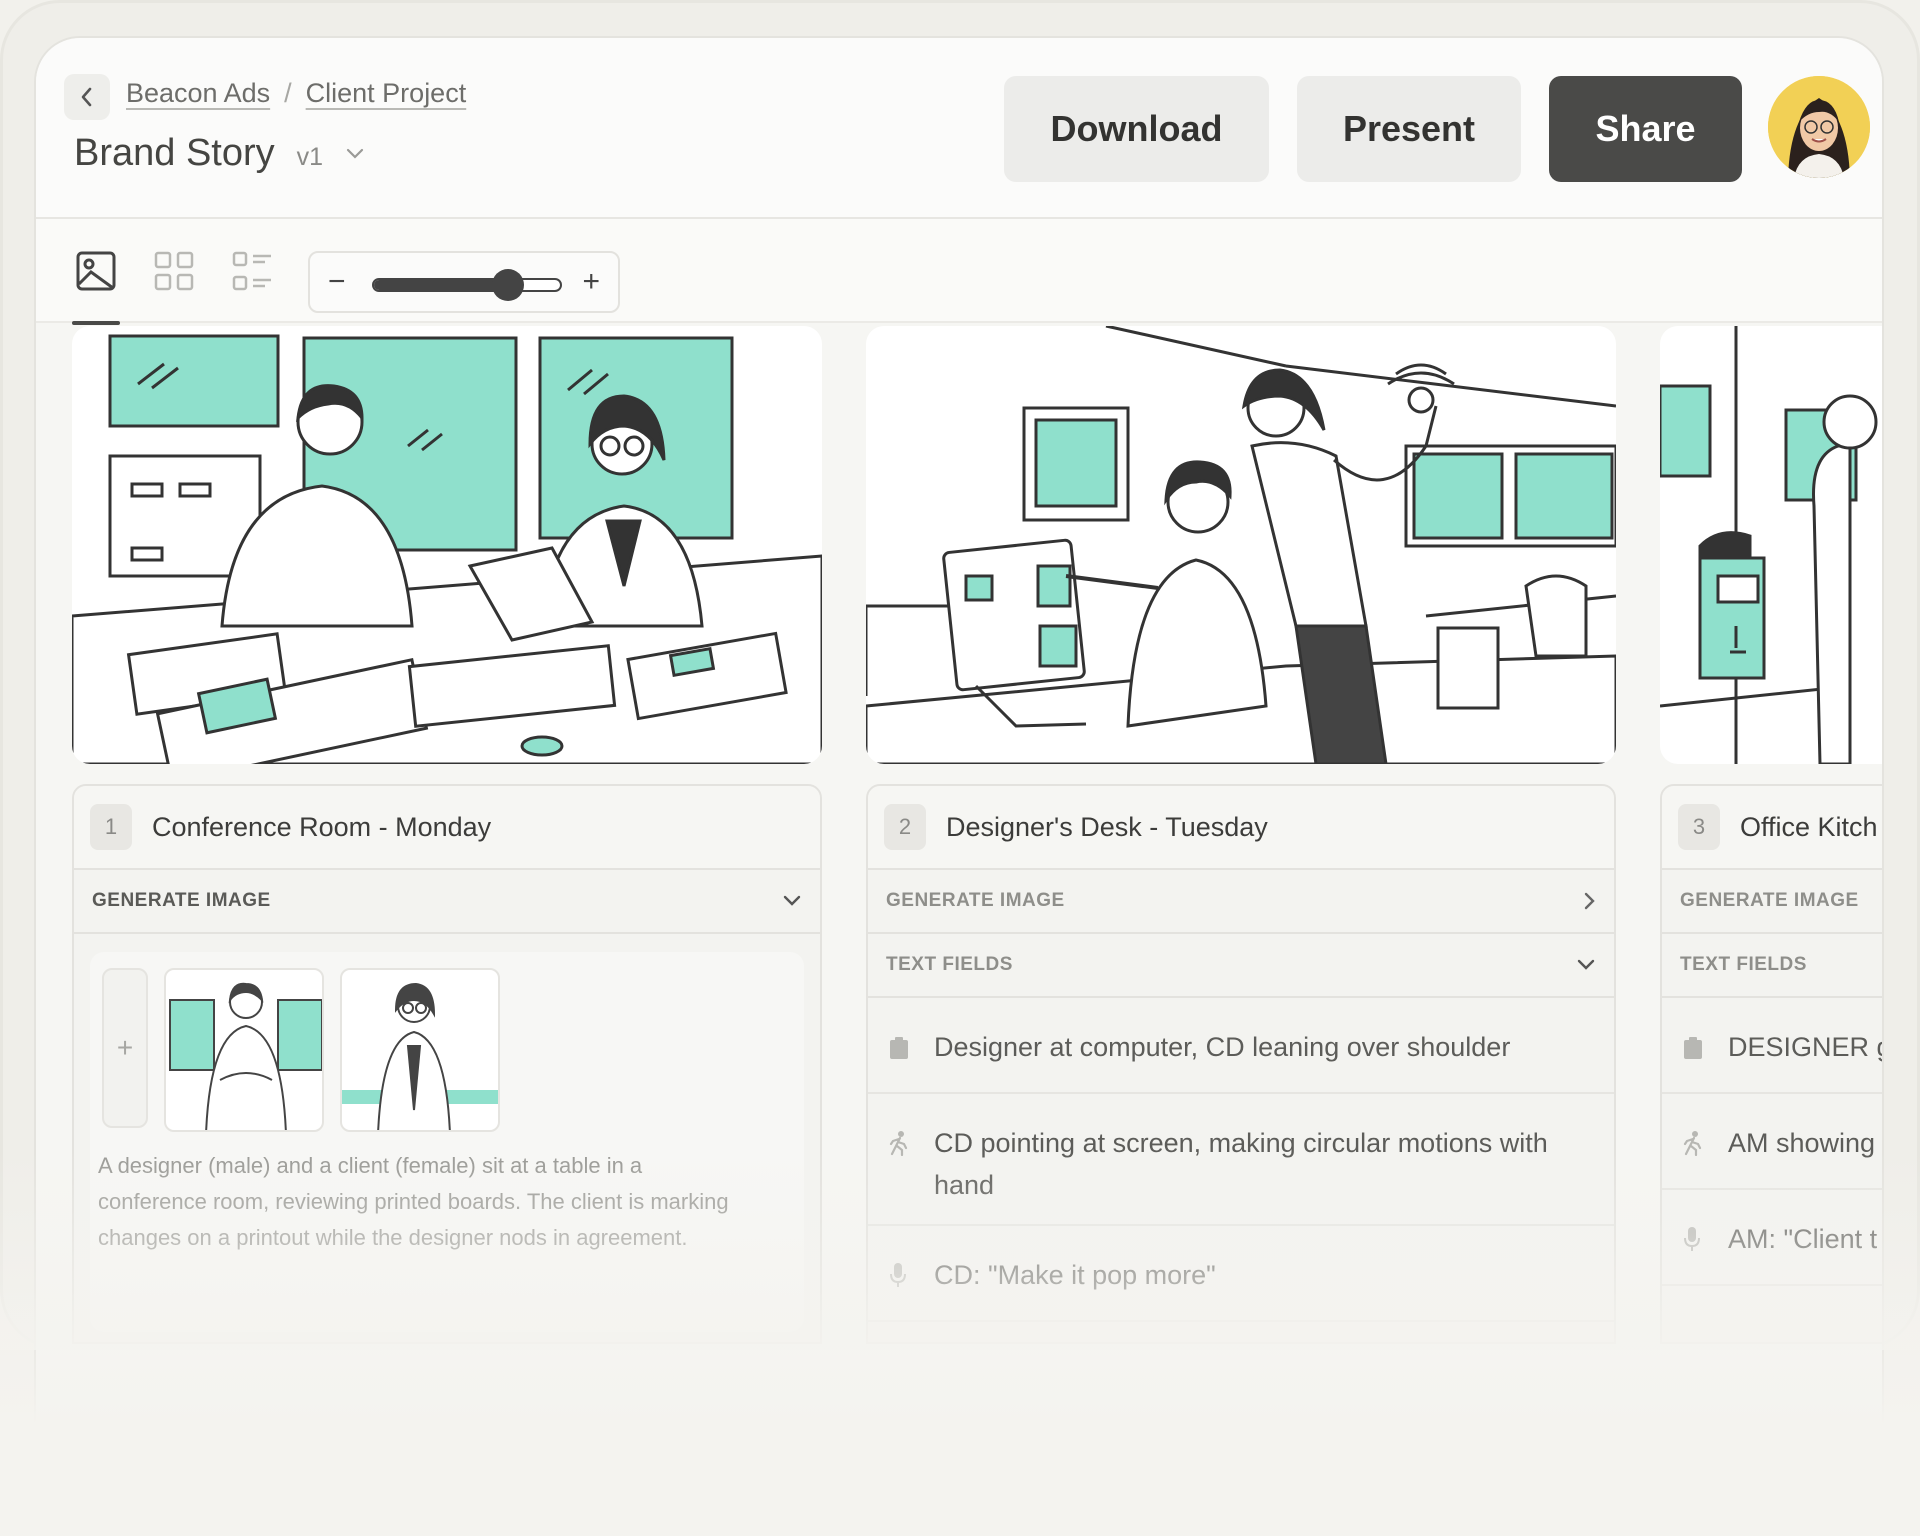 This screenshot has width=1920, height=1536. What do you see at coordinates (1241, 1274) in the screenshot?
I see `text-field-row: CD: "Make it pop more"` at bounding box center [1241, 1274].